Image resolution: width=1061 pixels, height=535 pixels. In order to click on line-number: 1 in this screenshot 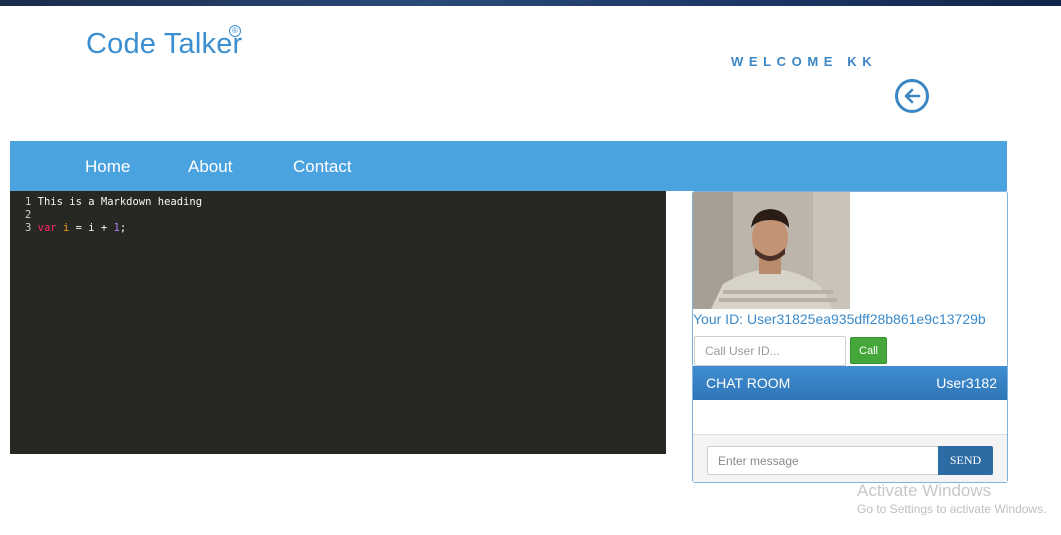, I will do `click(28, 202)`.